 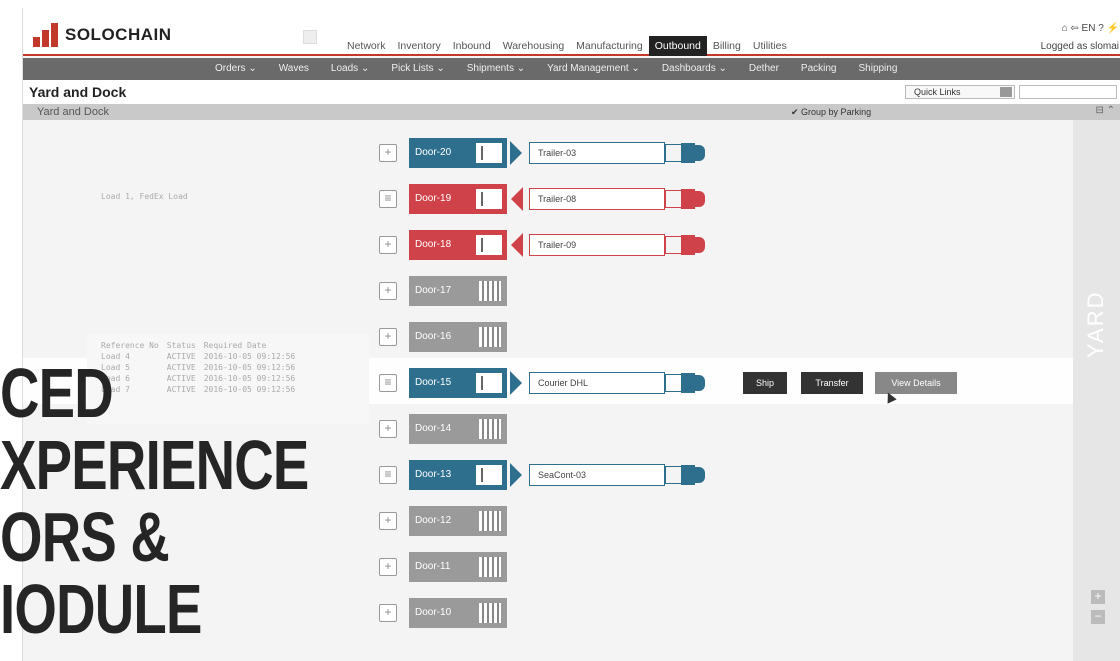 What do you see at coordinates (877, 68) in the screenshot?
I see `subnav-item-9: Shipping` at bounding box center [877, 68].